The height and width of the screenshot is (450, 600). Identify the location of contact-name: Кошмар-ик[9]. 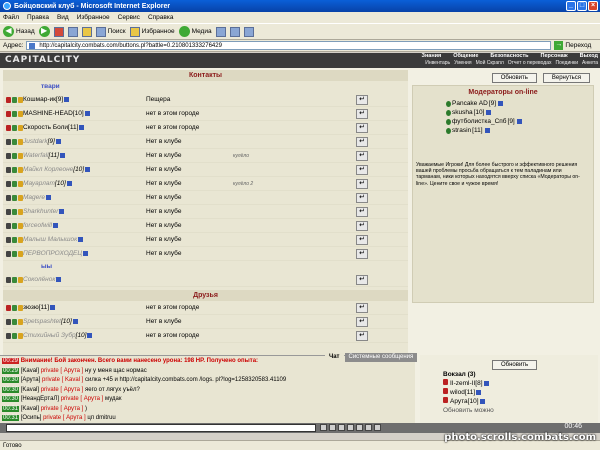
(83, 99).